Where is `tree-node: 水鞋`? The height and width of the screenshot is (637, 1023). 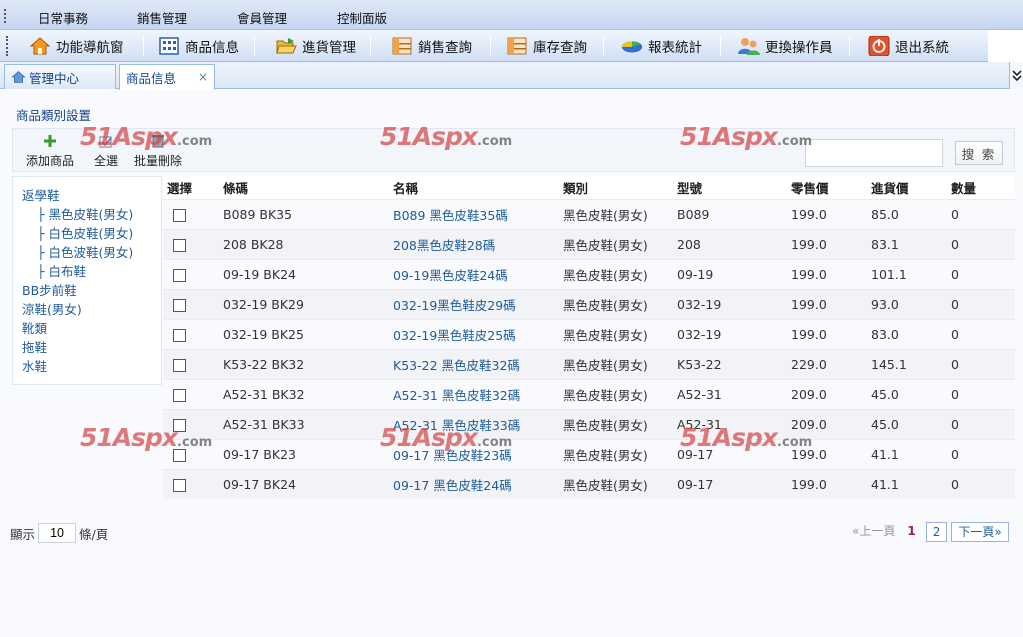
tree-node: 水鞋 is located at coordinates (87, 366).